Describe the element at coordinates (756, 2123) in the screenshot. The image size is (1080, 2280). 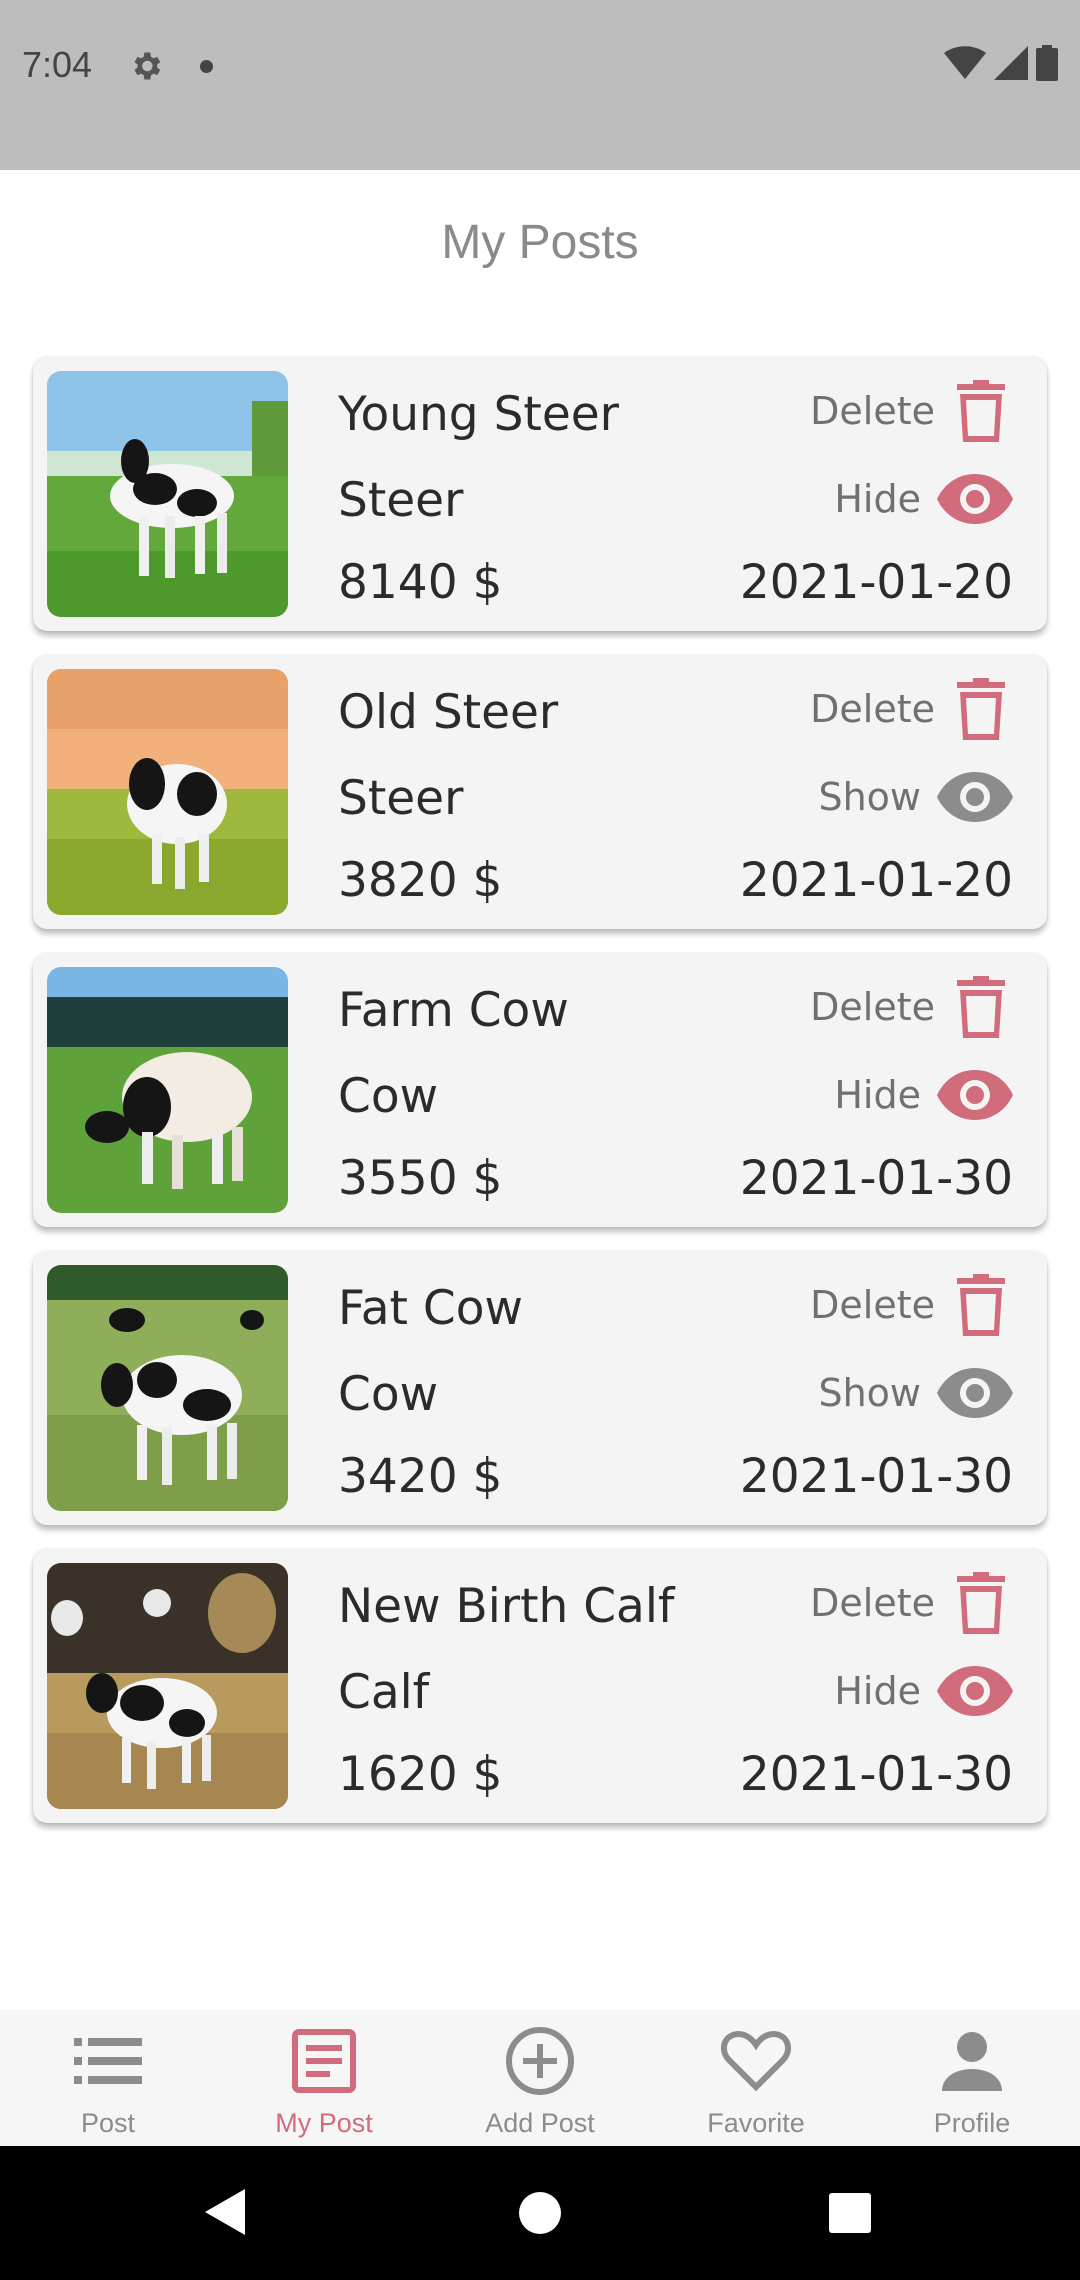
I see `nav-label: Favorite` at that location.